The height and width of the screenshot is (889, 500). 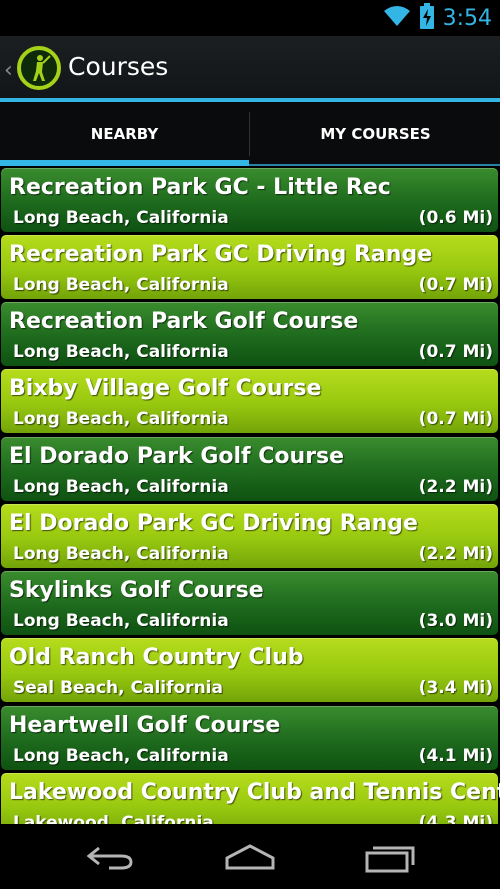 I want to click on course-location: Lakewood, California, so click(x=113, y=818).